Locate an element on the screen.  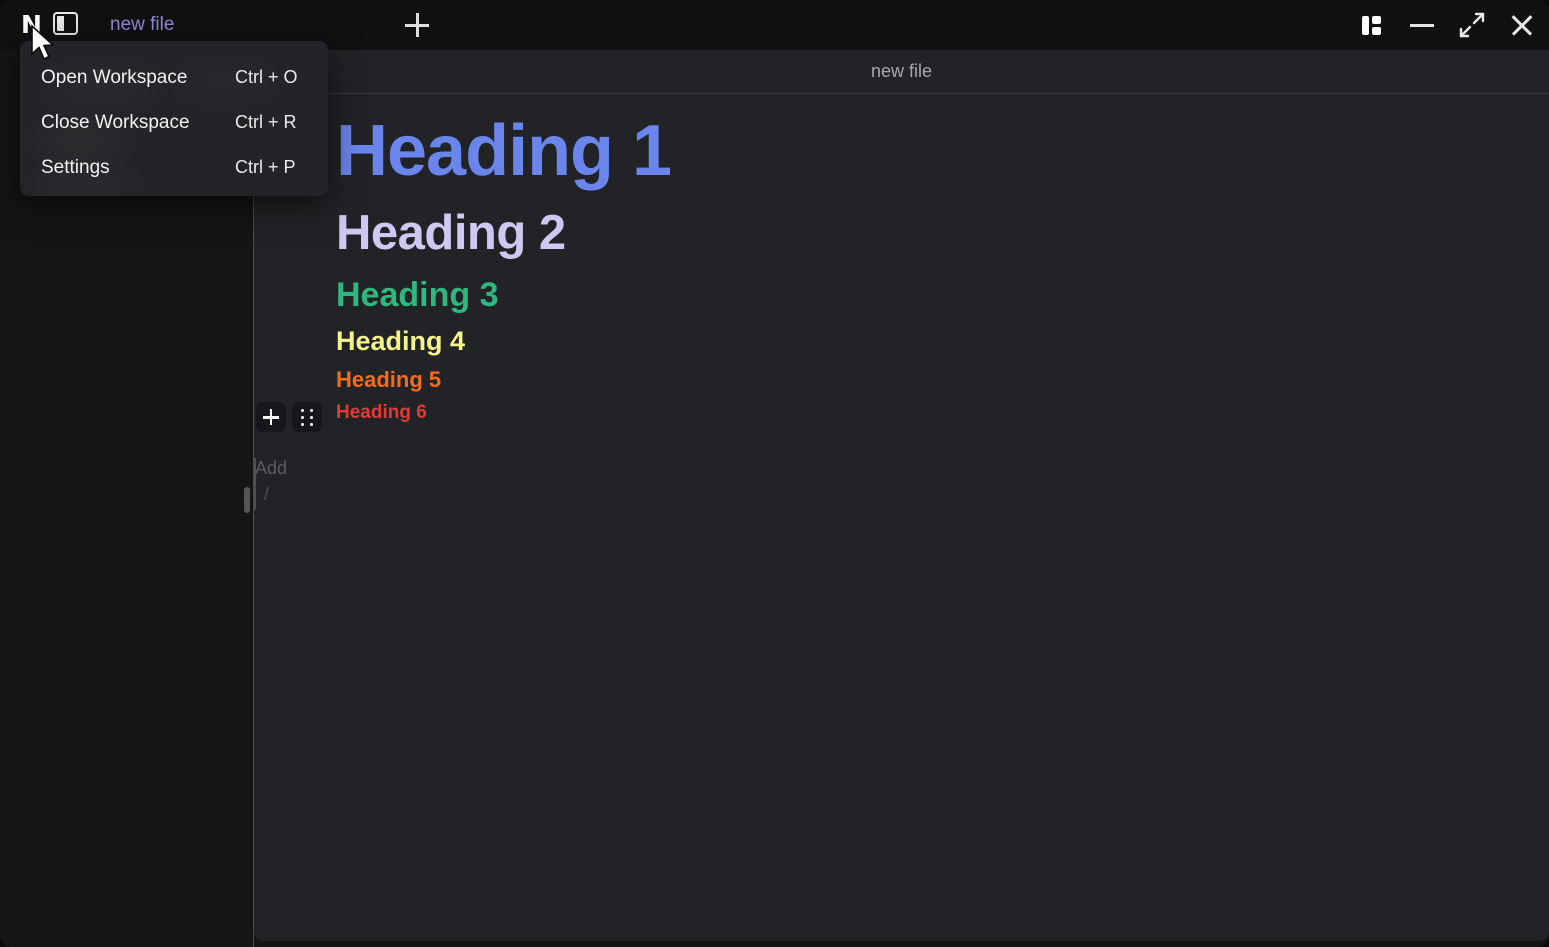
menu-item-label: Open Workspace is located at coordinates (114, 77).